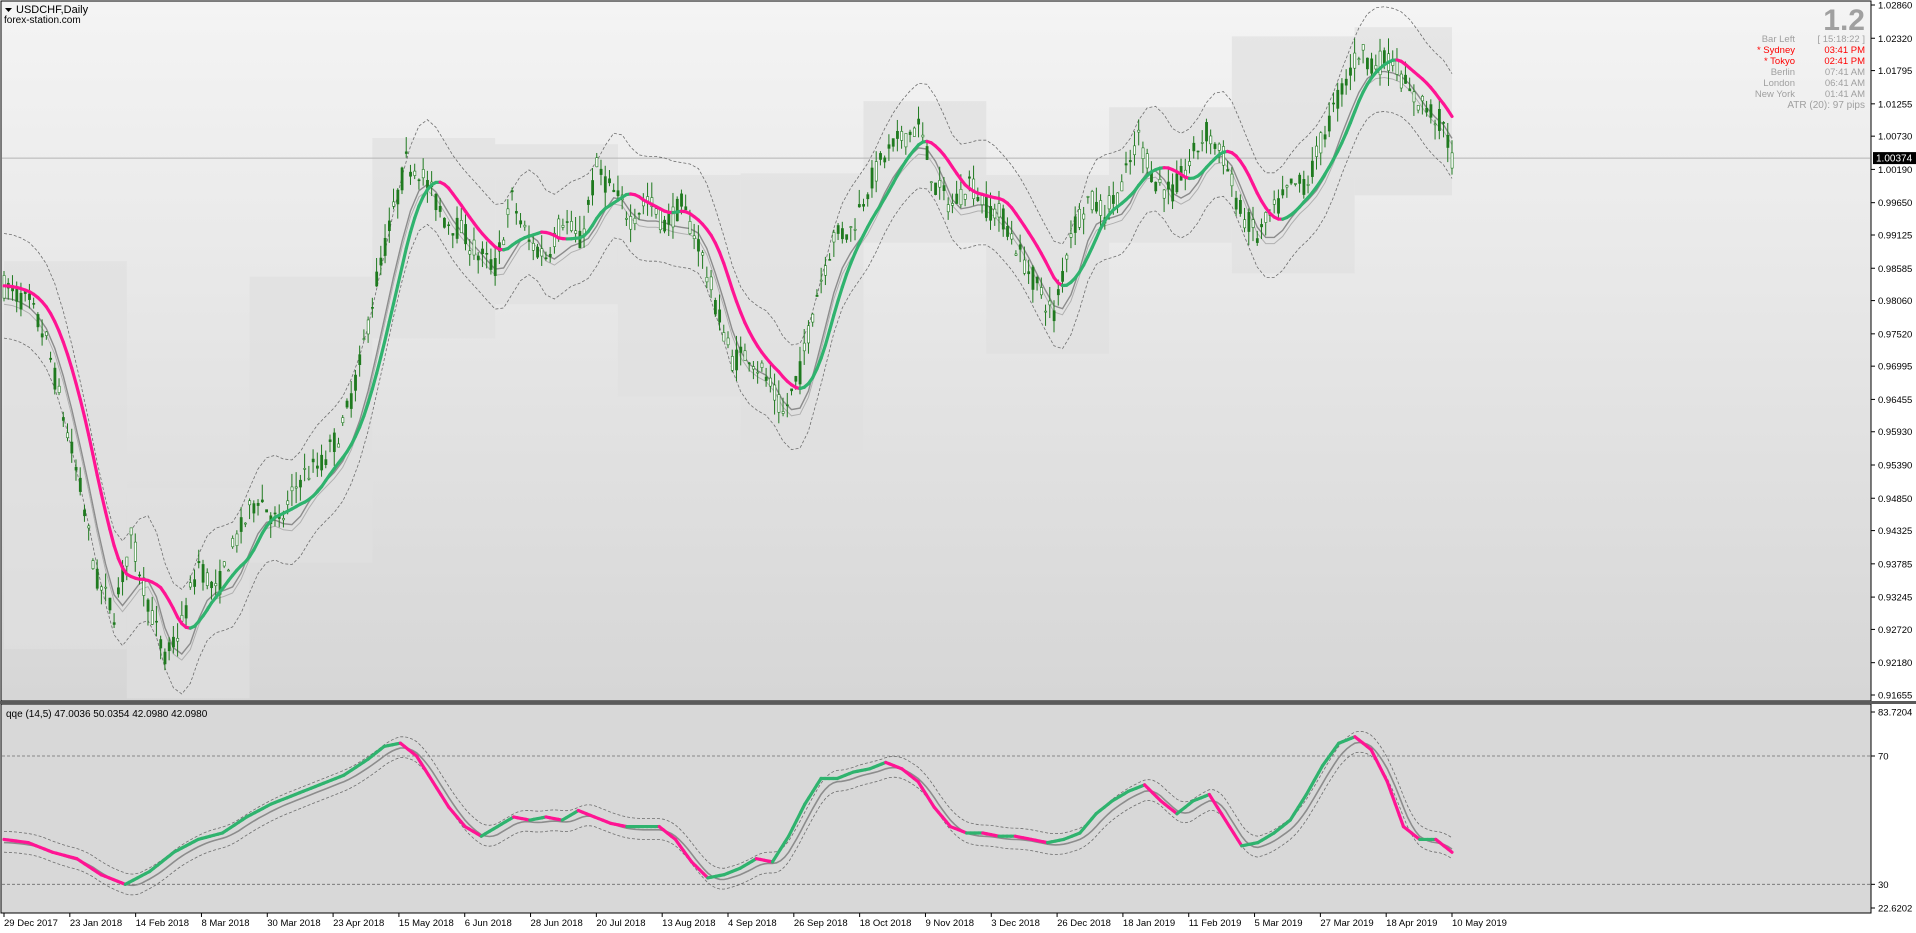 The width and height of the screenshot is (1916, 933). What do you see at coordinates (1149, 923) in the screenshot?
I see `time-tick-label: 18 Jan 2019` at bounding box center [1149, 923].